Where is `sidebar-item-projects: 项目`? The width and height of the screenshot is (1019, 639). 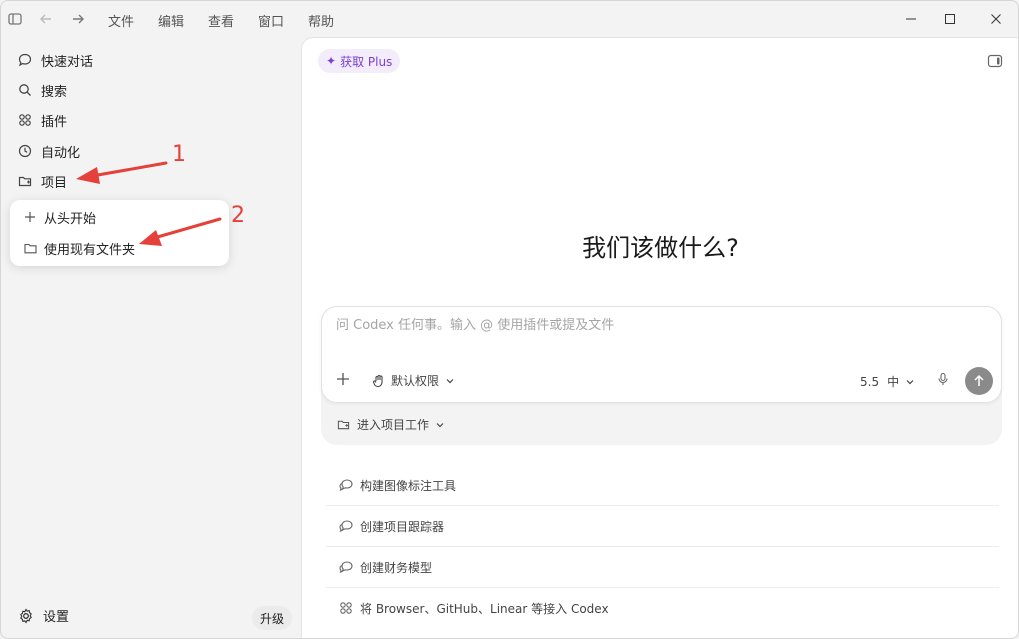 sidebar-item-projects: 项目 is located at coordinates (42, 181).